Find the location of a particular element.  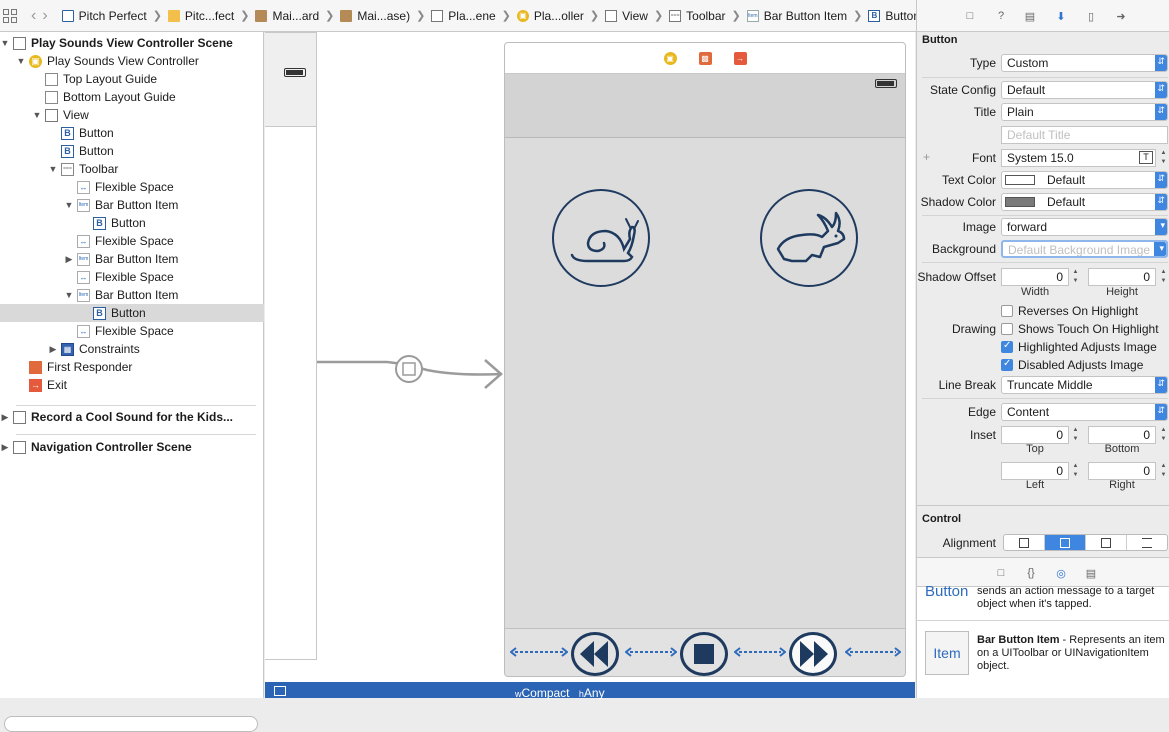

attributes-icon: ⬇ is located at coordinates (1061, 16).